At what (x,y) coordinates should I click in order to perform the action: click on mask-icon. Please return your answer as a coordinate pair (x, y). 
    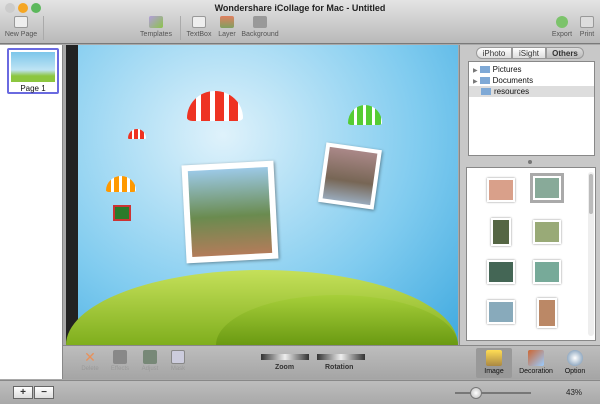
    Looking at the image, I should click on (178, 357).